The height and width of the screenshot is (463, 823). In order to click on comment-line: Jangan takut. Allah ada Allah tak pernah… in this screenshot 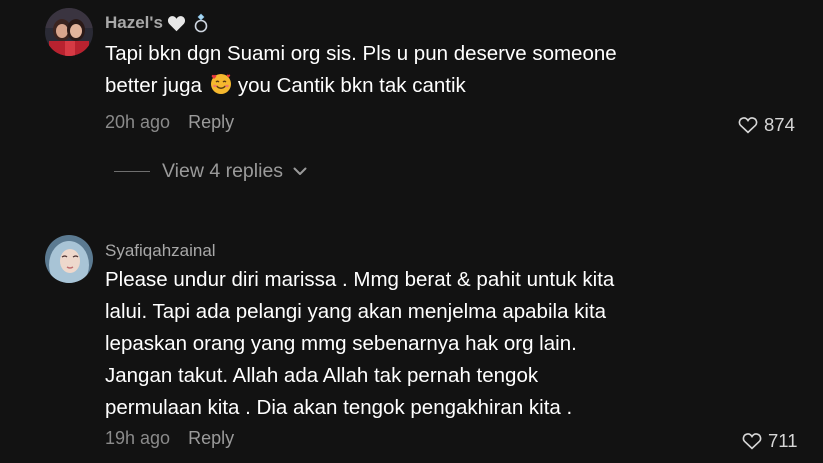, I will do `click(322, 375)`.